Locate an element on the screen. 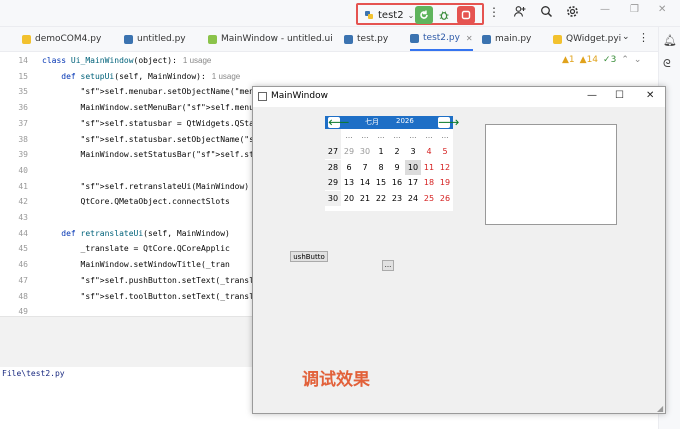 This screenshot has width=680, height=429. line-number: 42 is located at coordinates (23, 202).